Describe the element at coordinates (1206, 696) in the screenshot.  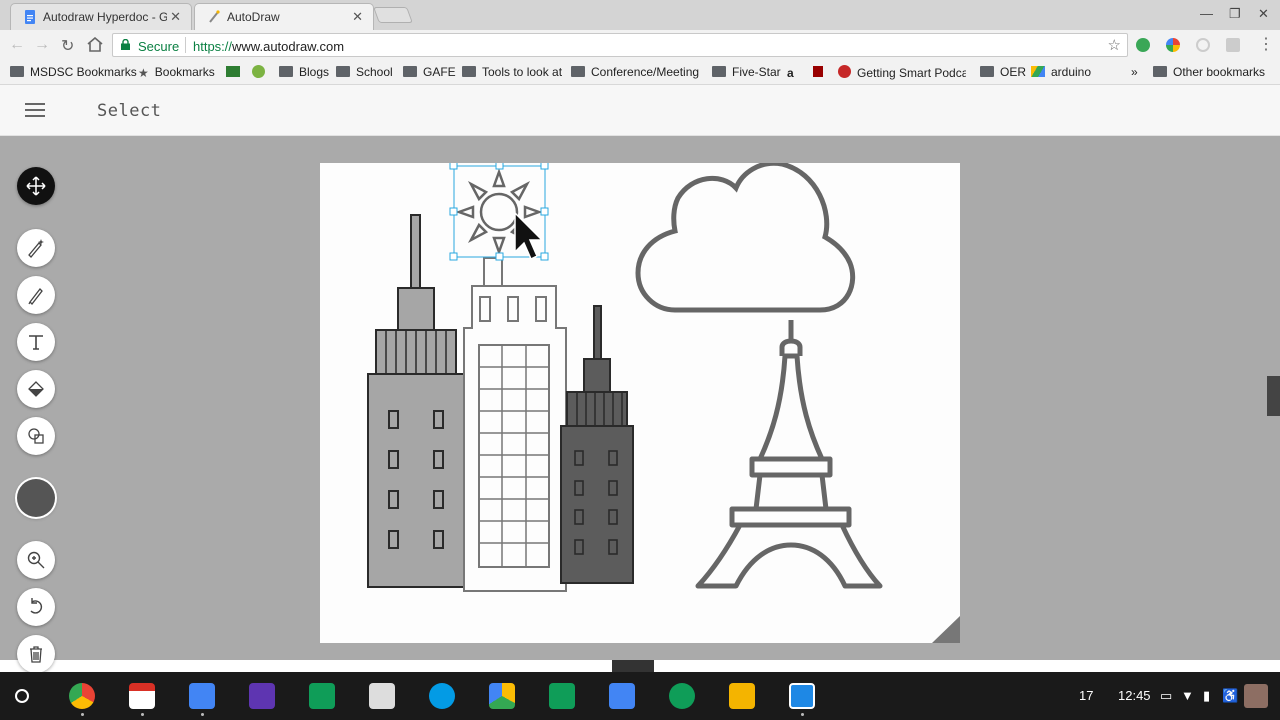
I see `battery-icon: ▮` at that location.